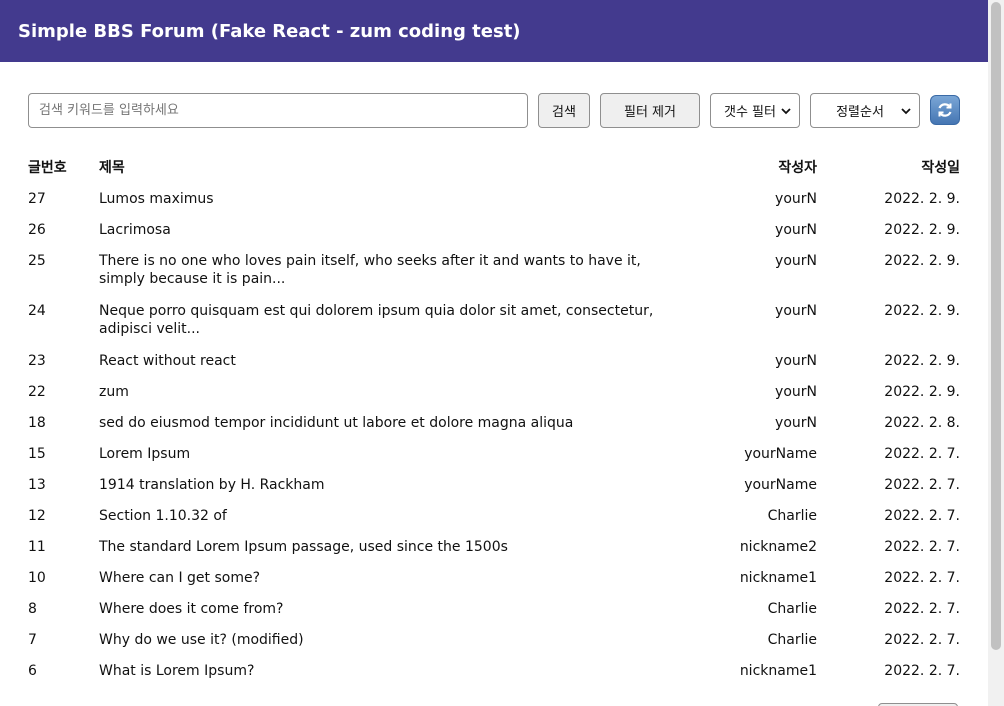  Describe the element at coordinates (797, 168) in the screenshot. I see `column-header-author: 작성자` at that location.